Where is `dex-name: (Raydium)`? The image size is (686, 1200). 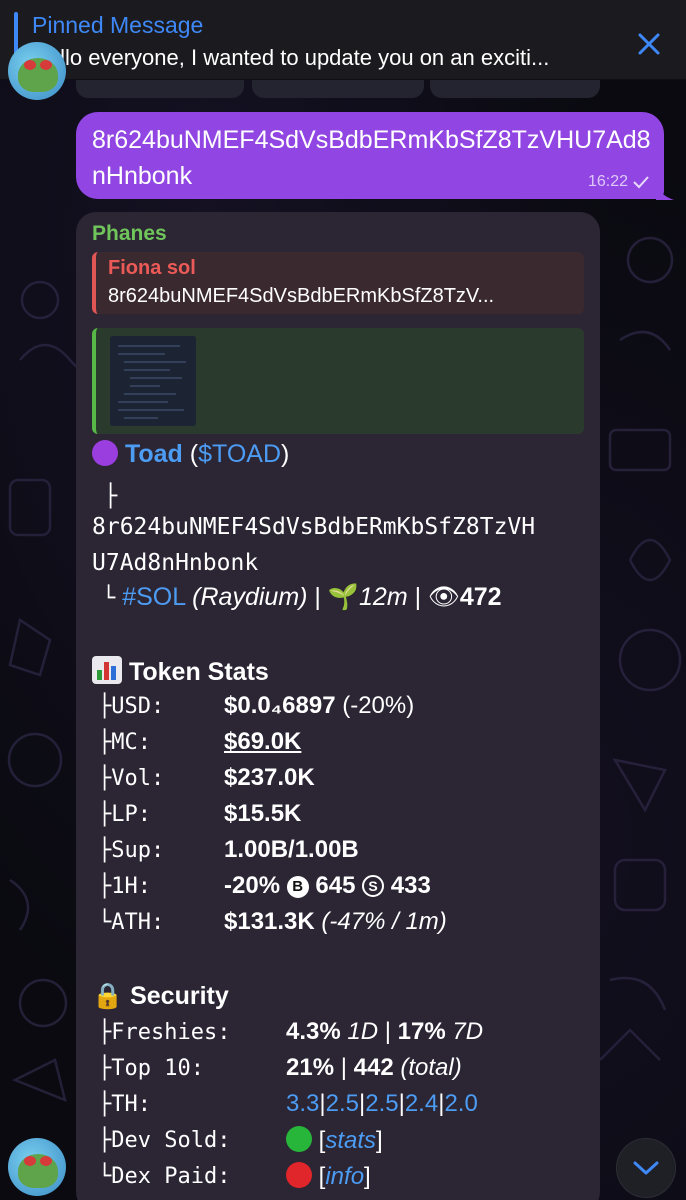
dex-name: (Raydium) is located at coordinates (250, 597).